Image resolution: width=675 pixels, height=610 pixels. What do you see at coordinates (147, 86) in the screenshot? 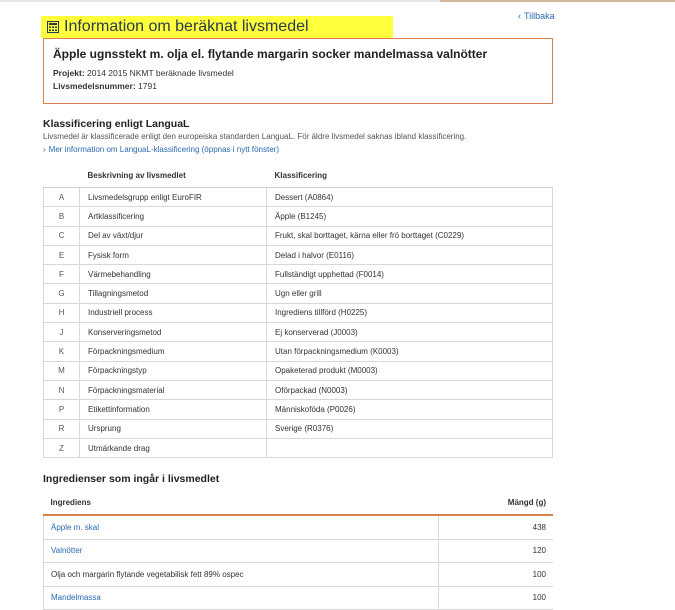
I see `food-number-value: 1791` at bounding box center [147, 86].